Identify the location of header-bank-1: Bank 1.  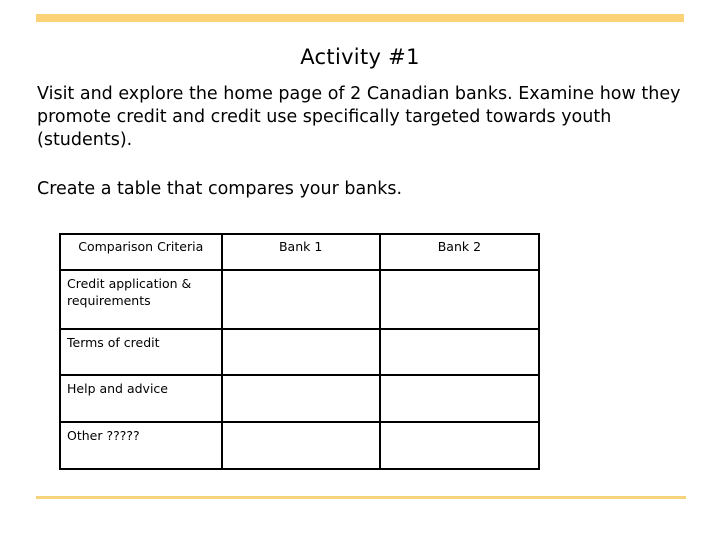
(300, 252).